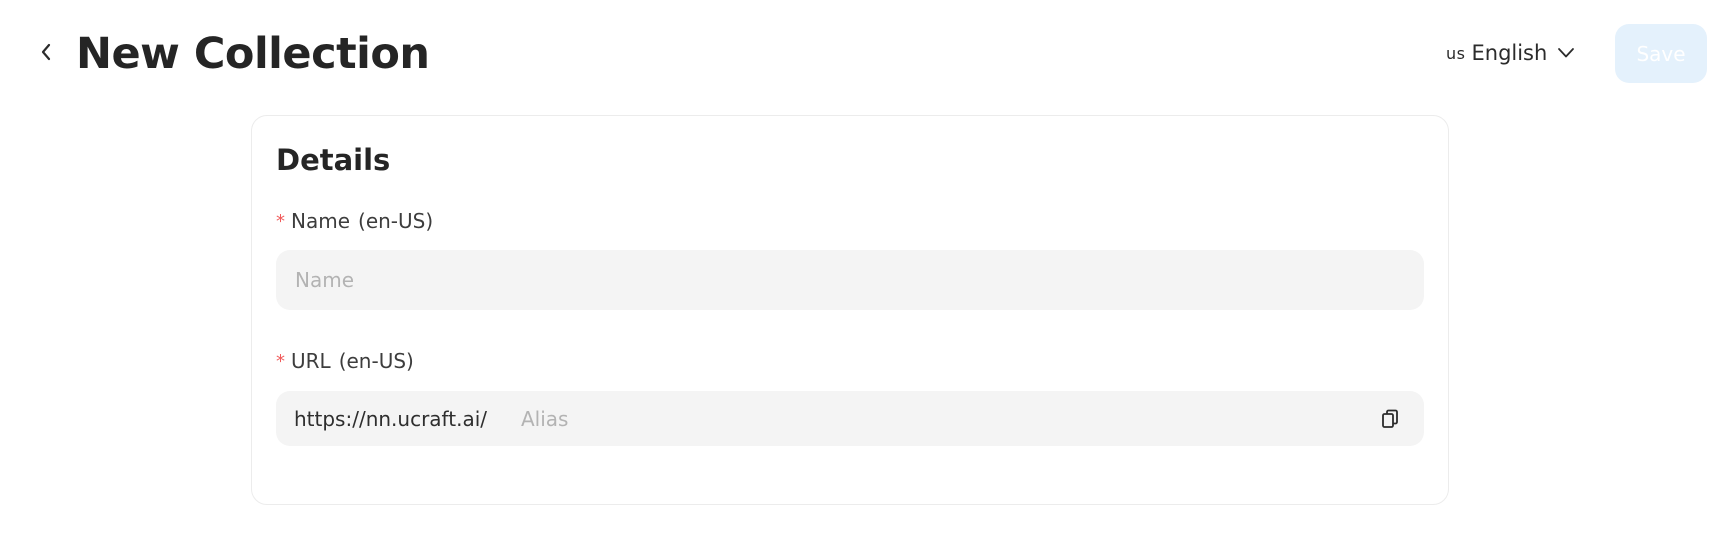  I want to click on alias-input, so click(947, 418).